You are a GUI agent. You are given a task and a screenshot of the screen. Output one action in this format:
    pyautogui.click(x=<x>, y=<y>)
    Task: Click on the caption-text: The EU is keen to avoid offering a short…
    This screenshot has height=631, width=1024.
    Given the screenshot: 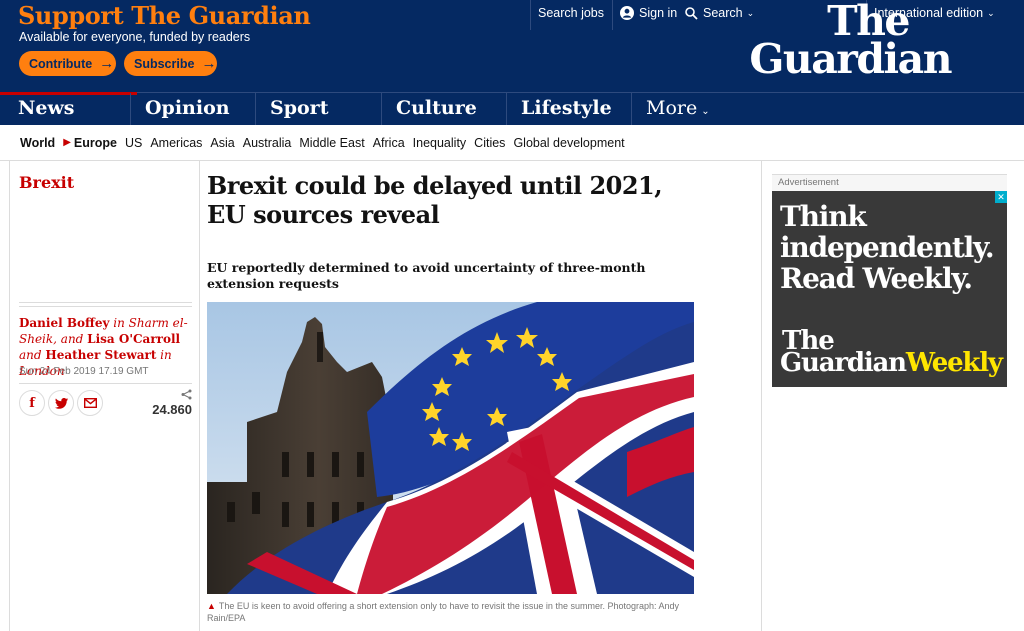 What is the action you would take?
    pyautogui.click(x=443, y=612)
    